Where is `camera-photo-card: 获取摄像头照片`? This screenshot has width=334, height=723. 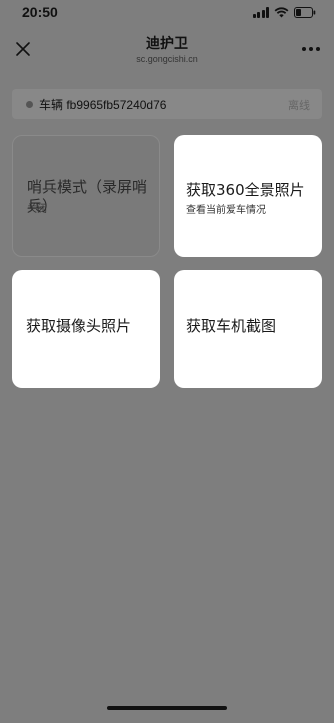 camera-photo-card: 获取摄像头照片 is located at coordinates (86, 329).